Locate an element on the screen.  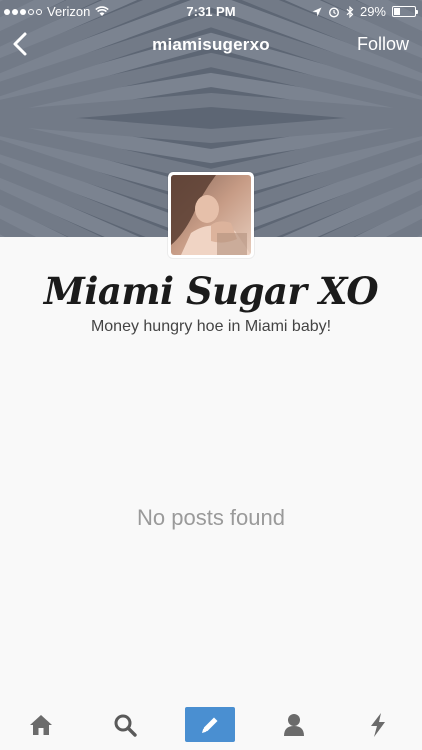
compose-button is located at coordinates (210, 724).